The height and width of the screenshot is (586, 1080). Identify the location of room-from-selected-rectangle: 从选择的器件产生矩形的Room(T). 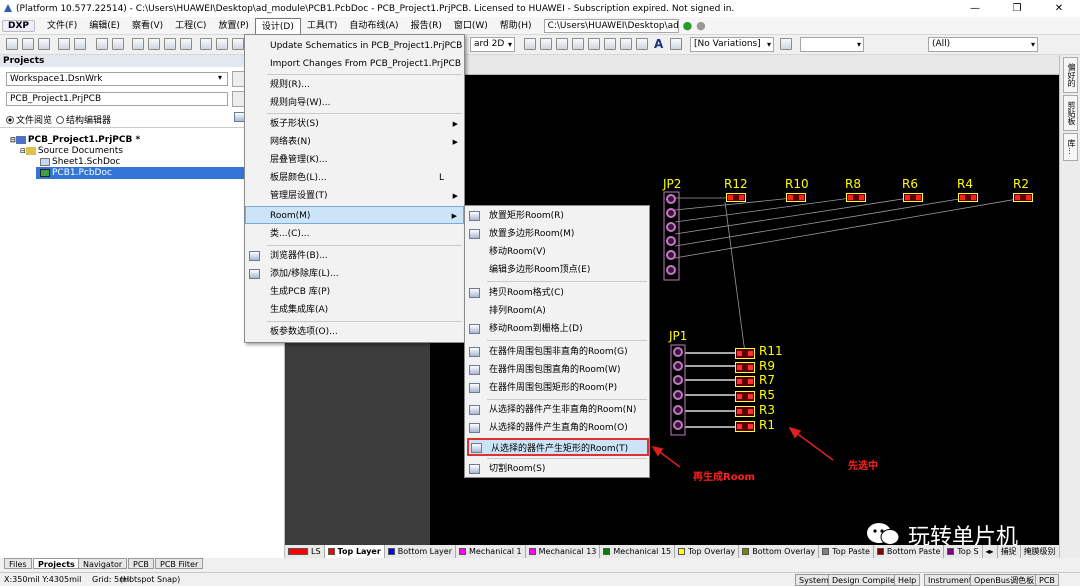
(558, 447).